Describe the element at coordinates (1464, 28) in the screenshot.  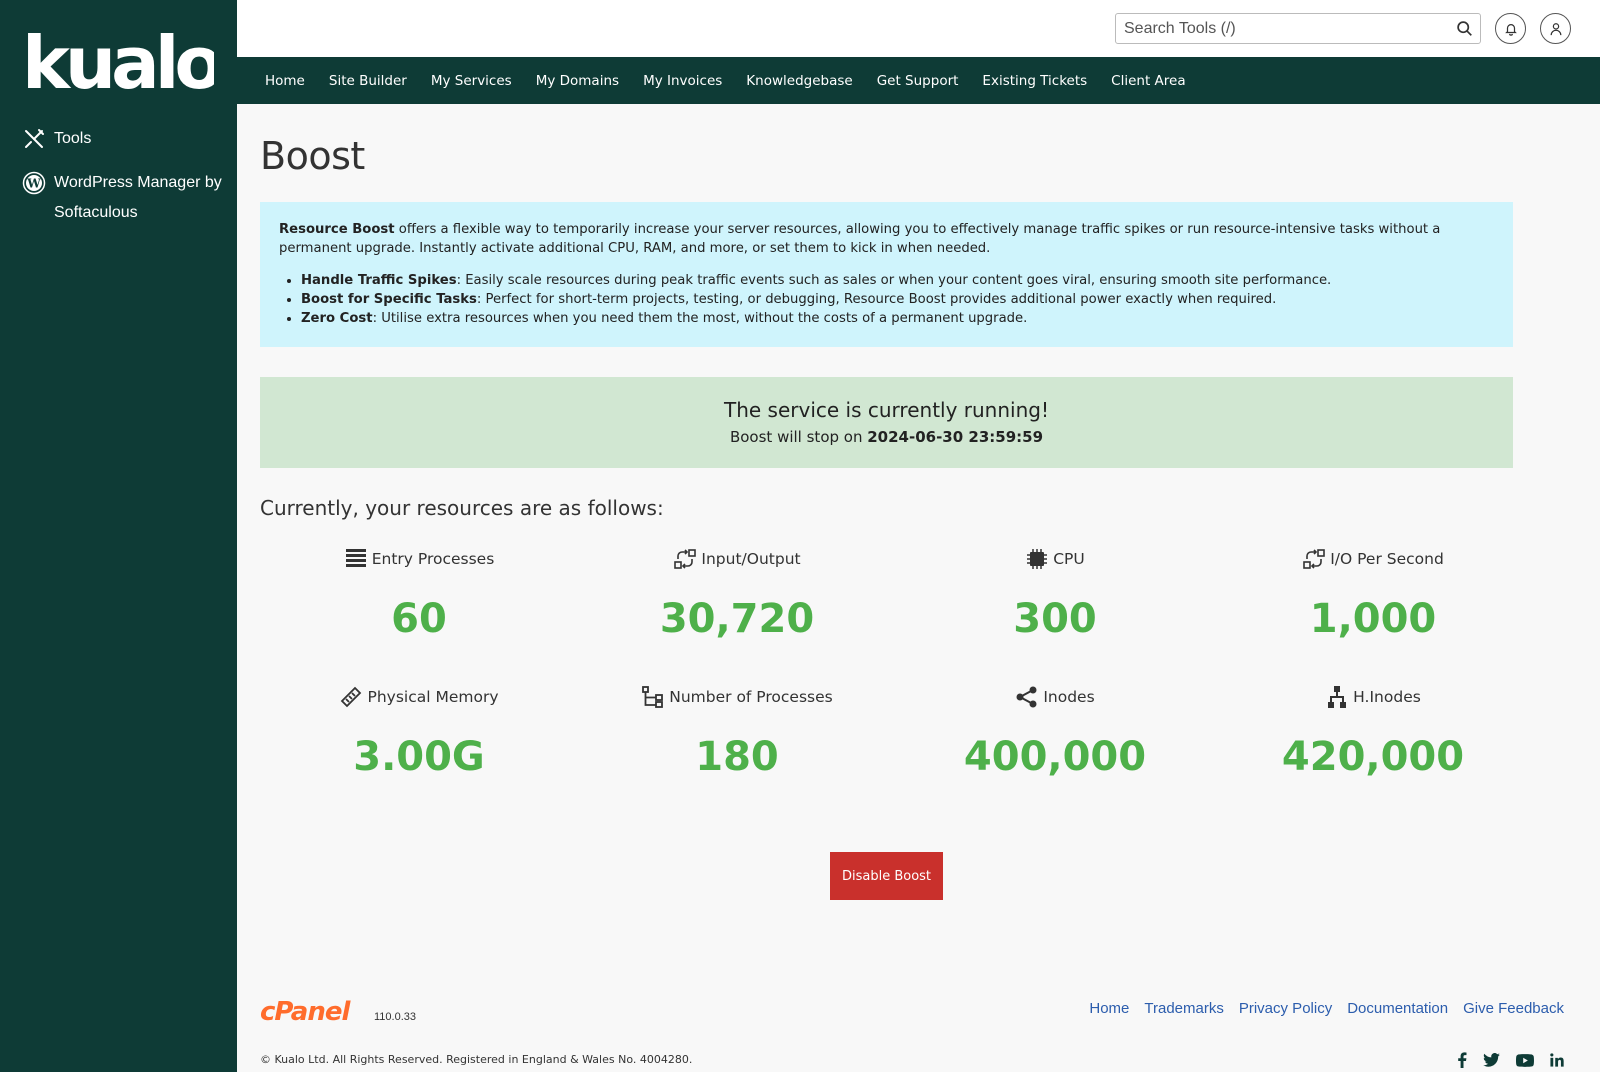
I see `search-icon` at that location.